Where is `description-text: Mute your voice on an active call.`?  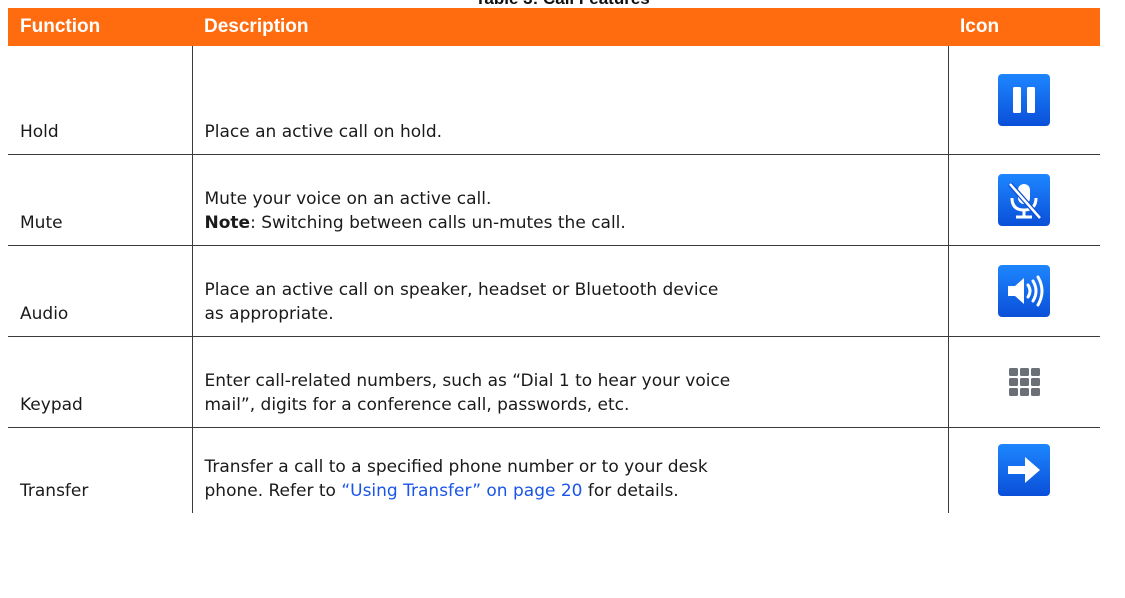 description-text: Mute your voice on an active call. is located at coordinates (348, 198).